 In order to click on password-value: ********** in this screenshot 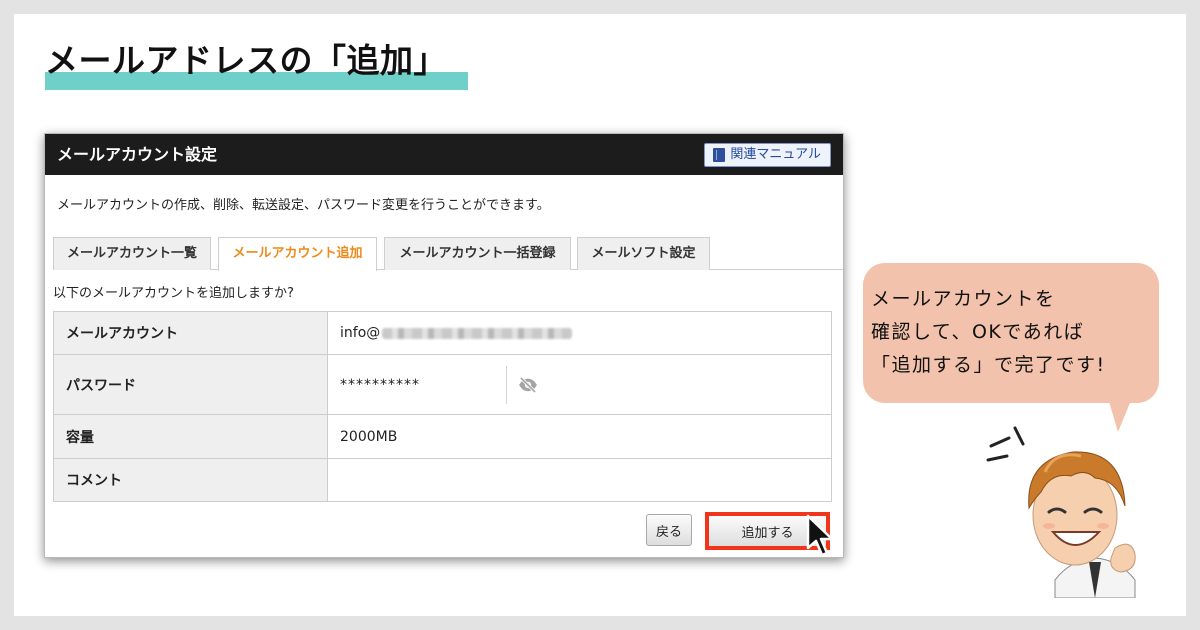, I will do `click(380, 384)`.